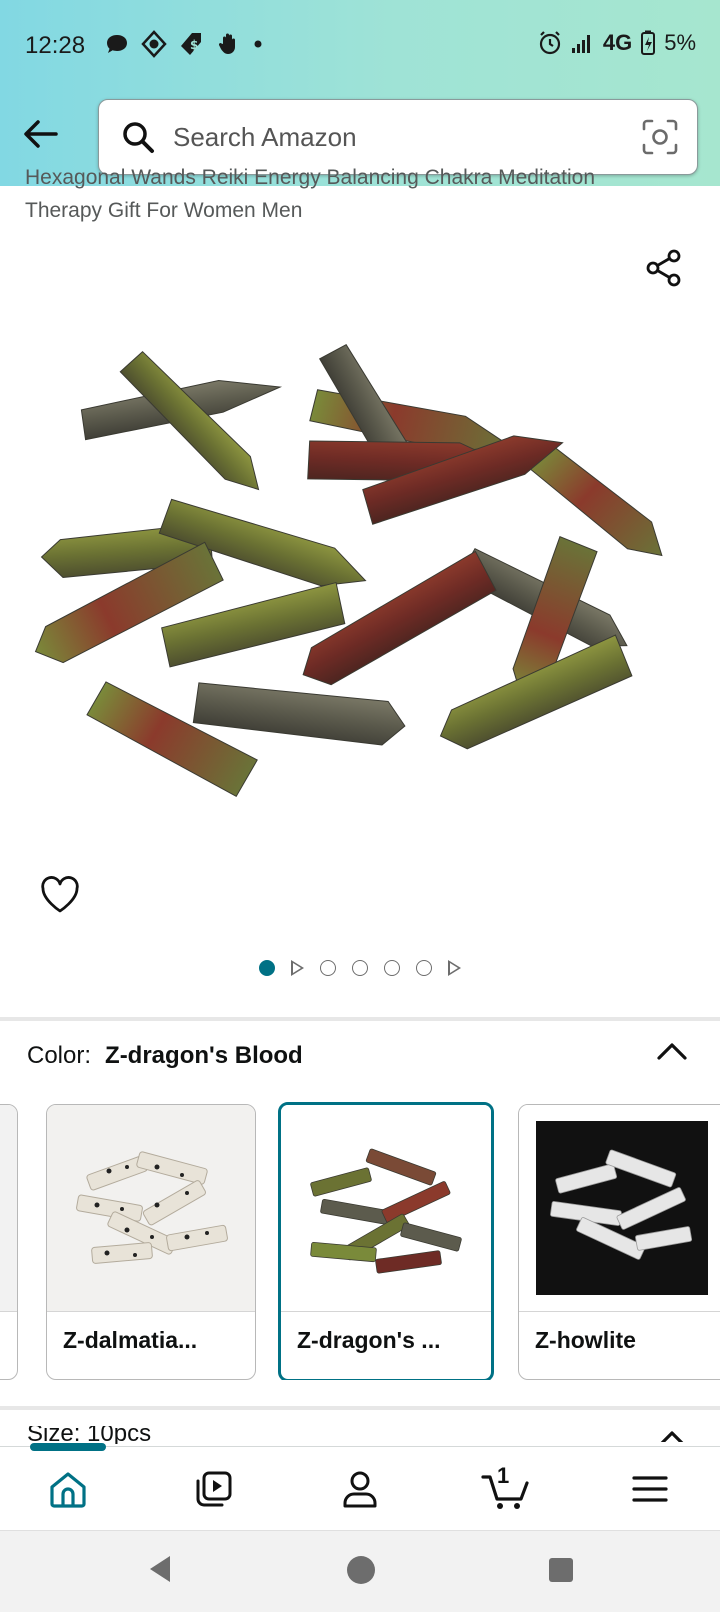 Image resolution: width=720 pixels, height=1612 pixels. I want to click on system-navigation-bar, so click(360, 1571).